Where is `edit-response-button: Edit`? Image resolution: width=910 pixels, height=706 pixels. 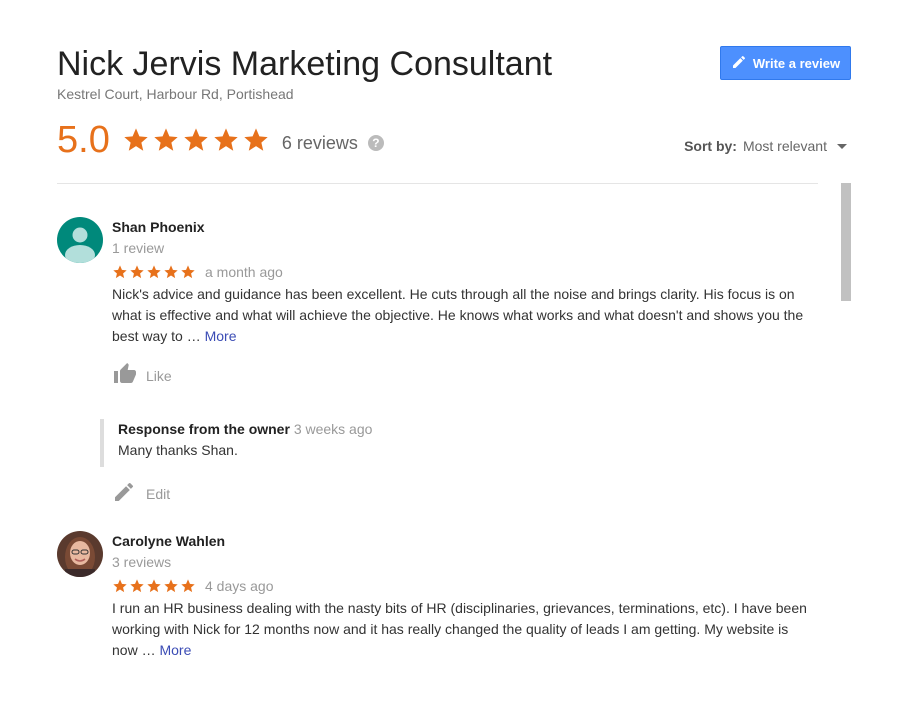 edit-response-button: Edit is located at coordinates (464, 493).